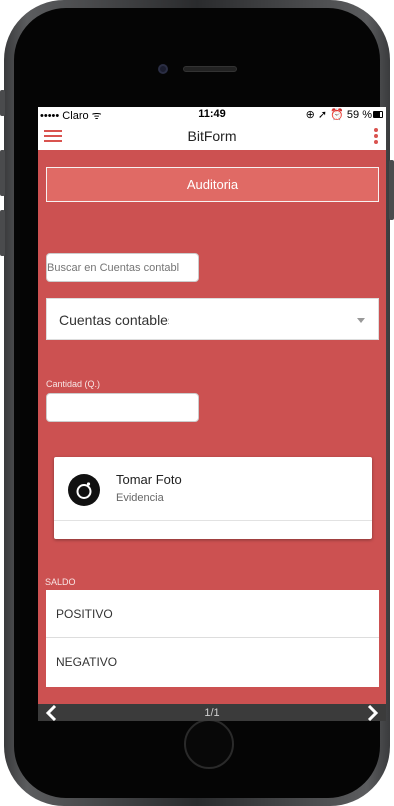 This screenshot has height=806, width=394. What do you see at coordinates (361, 320) in the screenshot?
I see `dropdown-caret-icon` at bounding box center [361, 320].